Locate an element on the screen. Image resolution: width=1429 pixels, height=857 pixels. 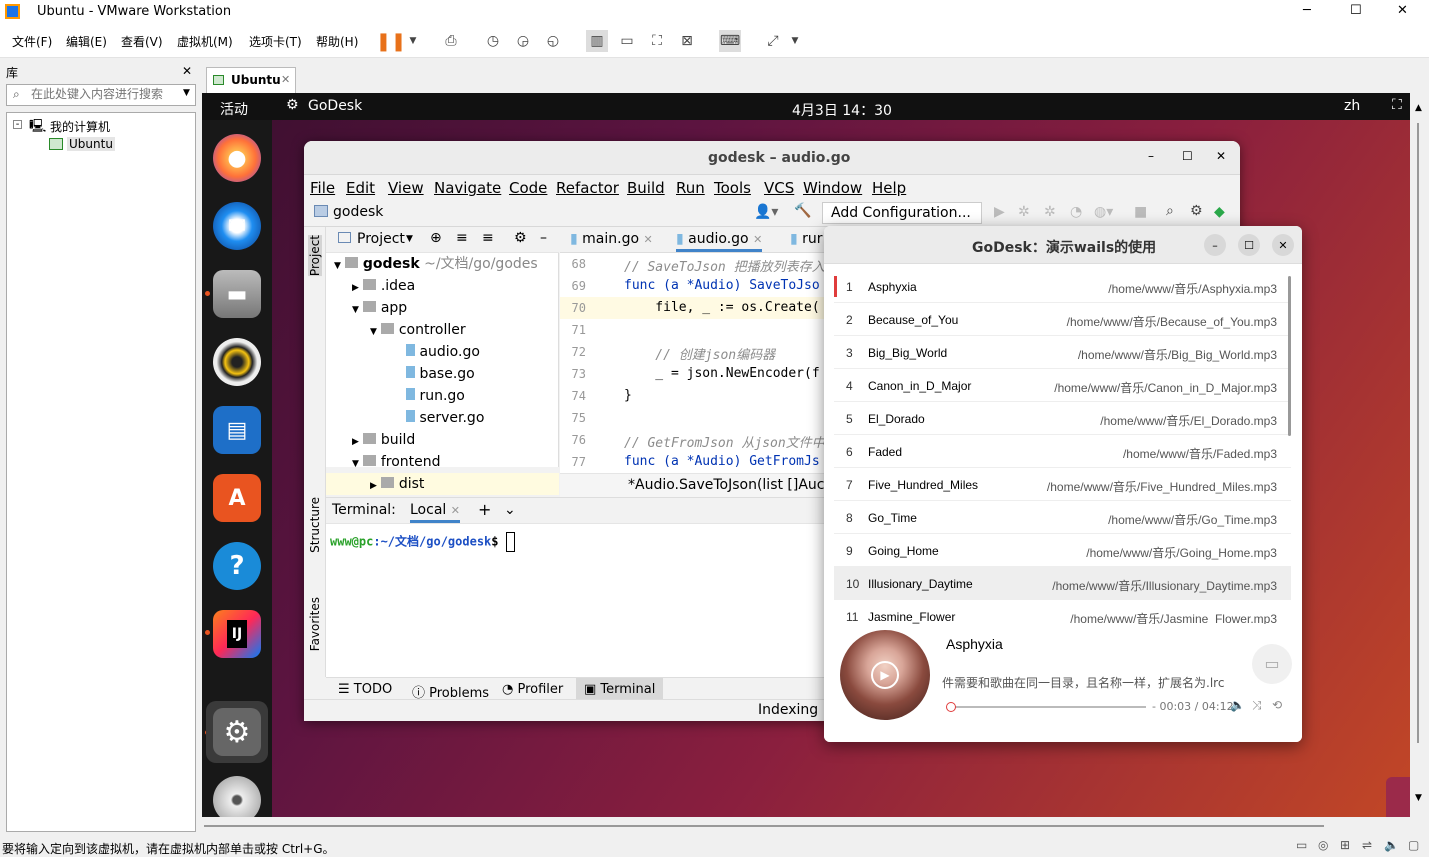
godesk-maximize-button: ☐ is located at coordinates (1249, 245).